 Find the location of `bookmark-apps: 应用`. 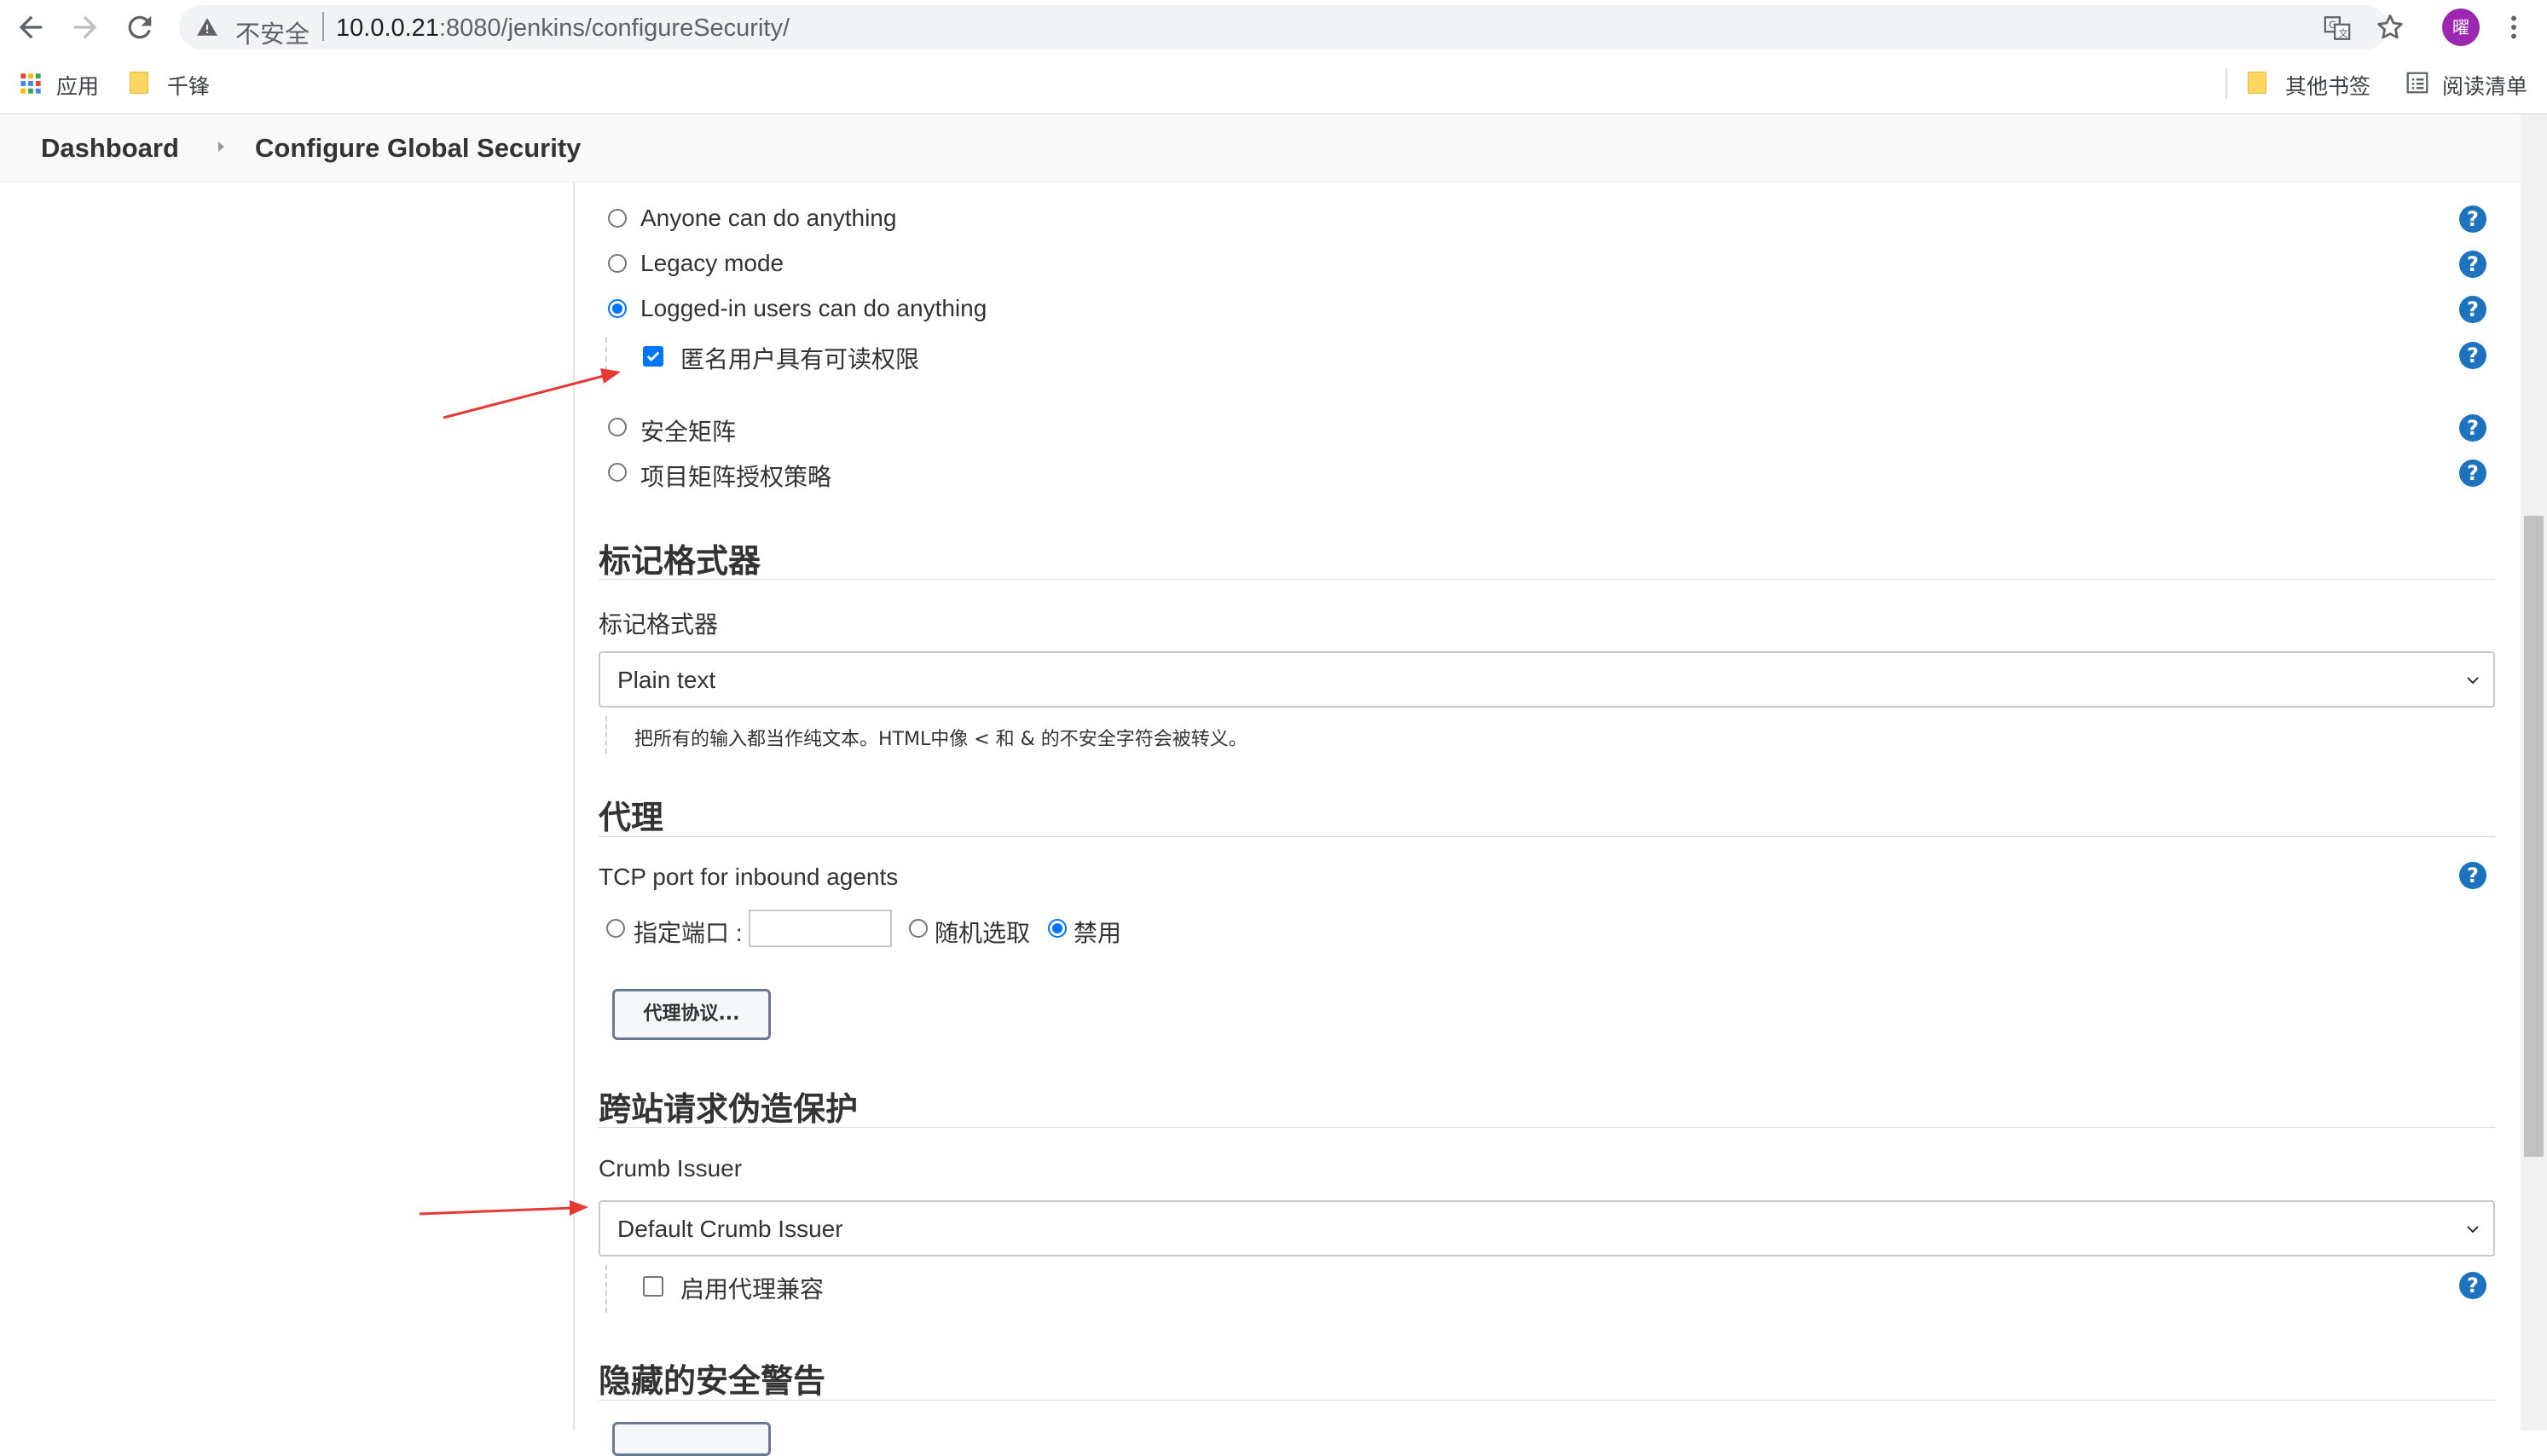

bookmark-apps: 应用 is located at coordinates (77, 85).